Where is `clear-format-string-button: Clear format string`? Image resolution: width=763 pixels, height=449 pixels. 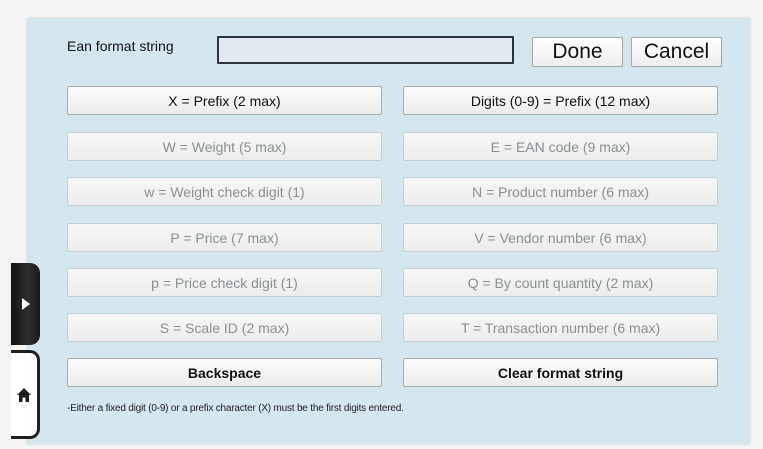 clear-format-string-button: Clear format string is located at coordinates (560, 372).